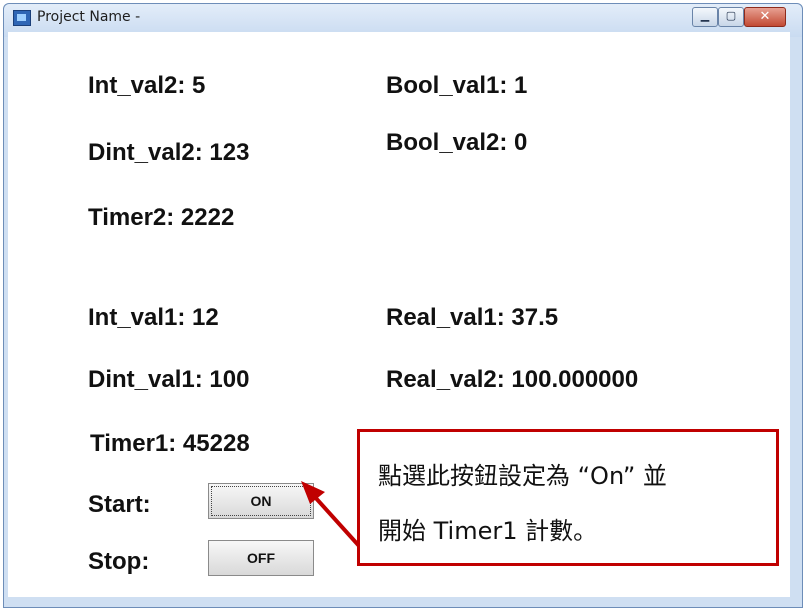 This screenshot has height=615, width=806. Describe the element at coordinates (522, 476) in the screenshot. I see `callout-text-line1: 點選此按鈕設定為 “On” 並` at that location.